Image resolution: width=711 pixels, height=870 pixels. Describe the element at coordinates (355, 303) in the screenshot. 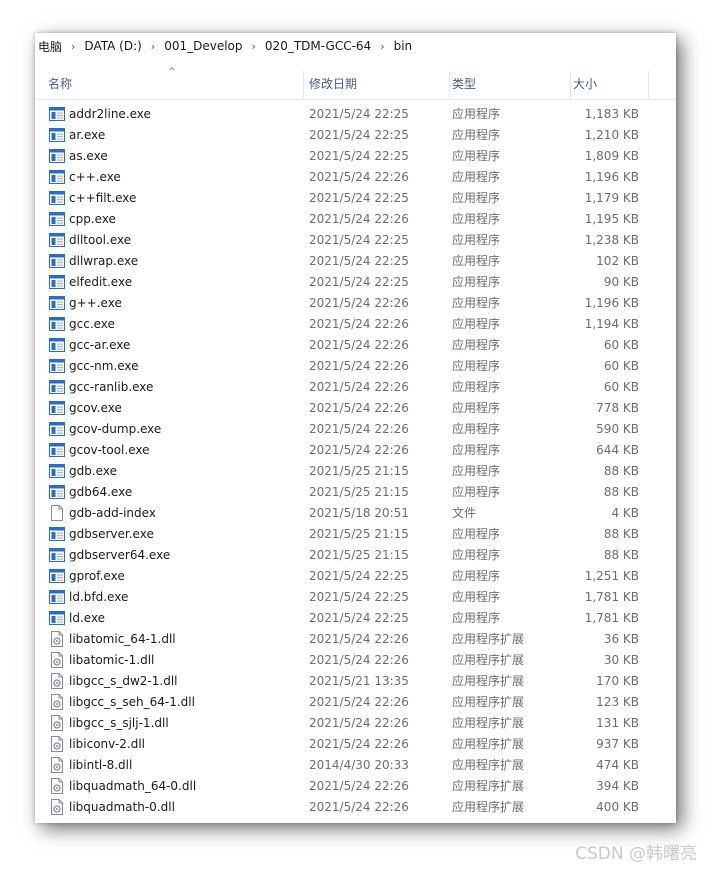

I see `file-row: g++.exe 2021/5/24 22:26 应用程序 1,196 KB` at that location.